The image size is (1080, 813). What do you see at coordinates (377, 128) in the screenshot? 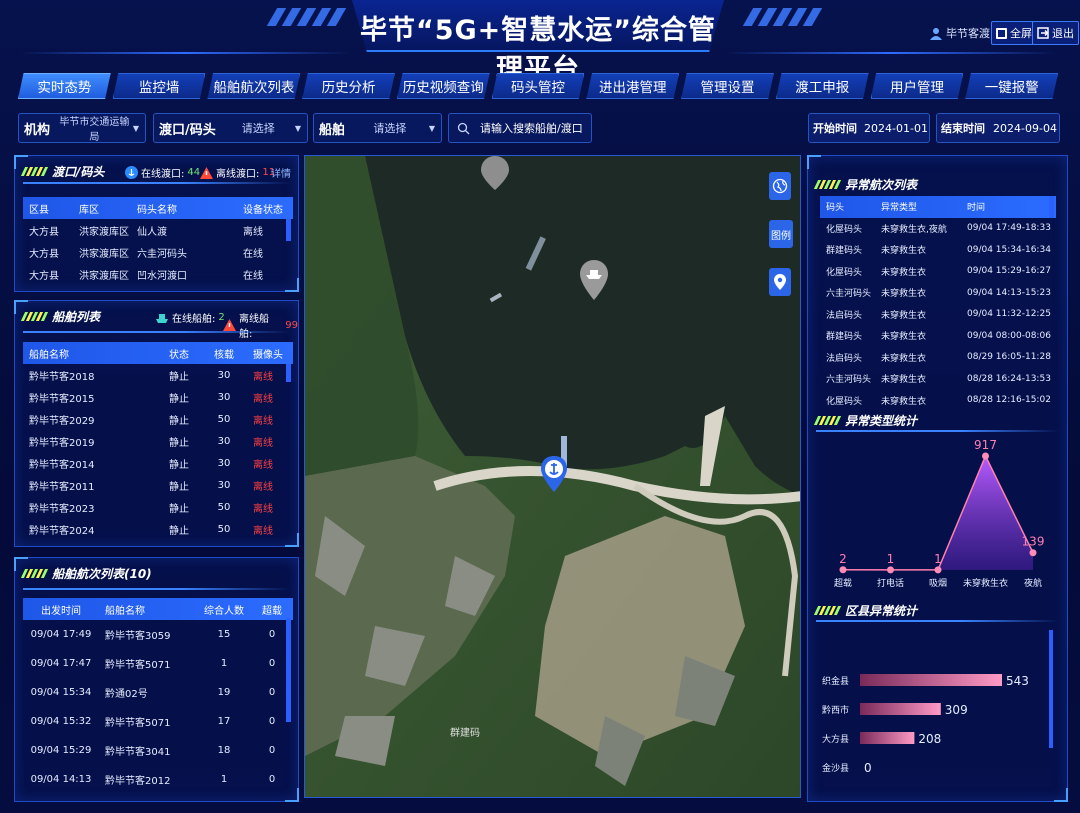
I see `ship-select: 船舶 请选择 ▼` at bounding box center [377, 128].